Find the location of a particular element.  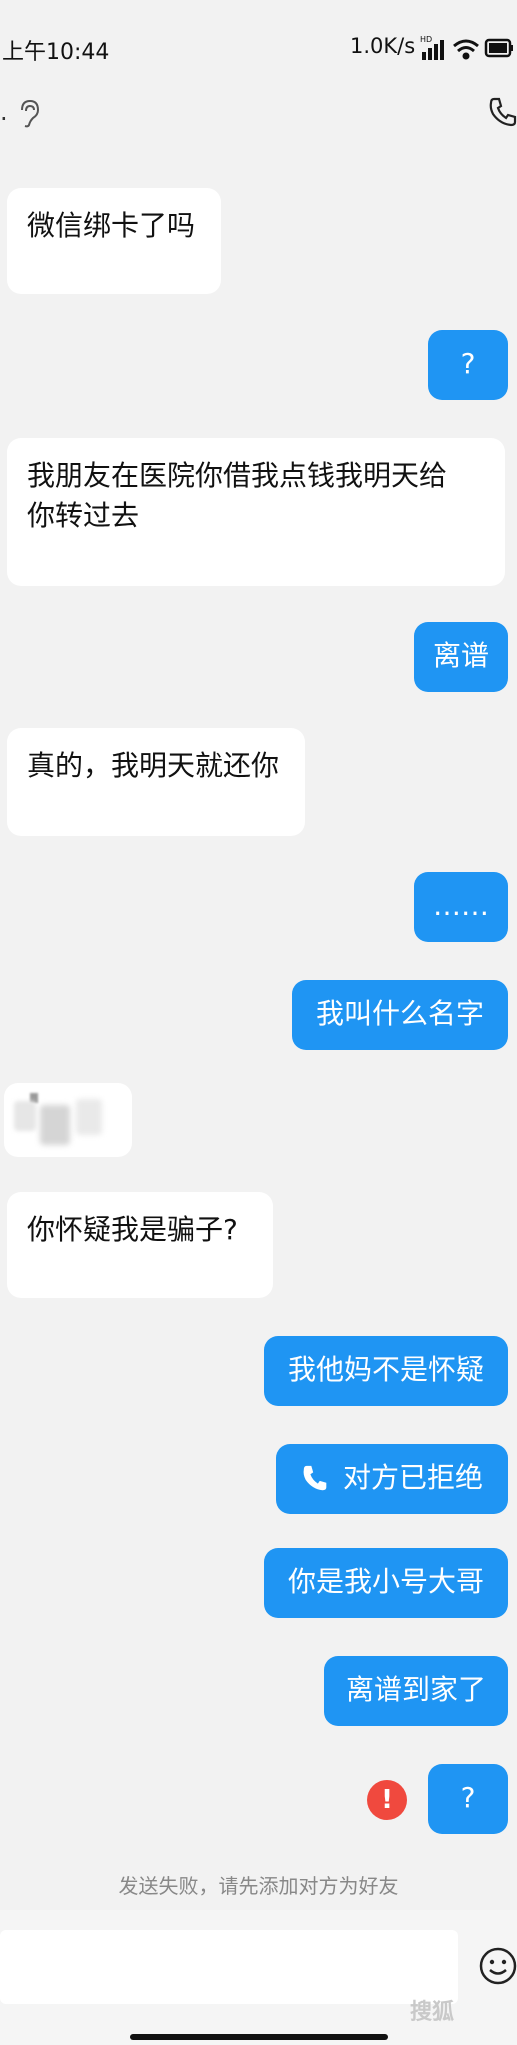

sent-message: 我他妈不是怀疑 is located at coordinates (386, 1371).